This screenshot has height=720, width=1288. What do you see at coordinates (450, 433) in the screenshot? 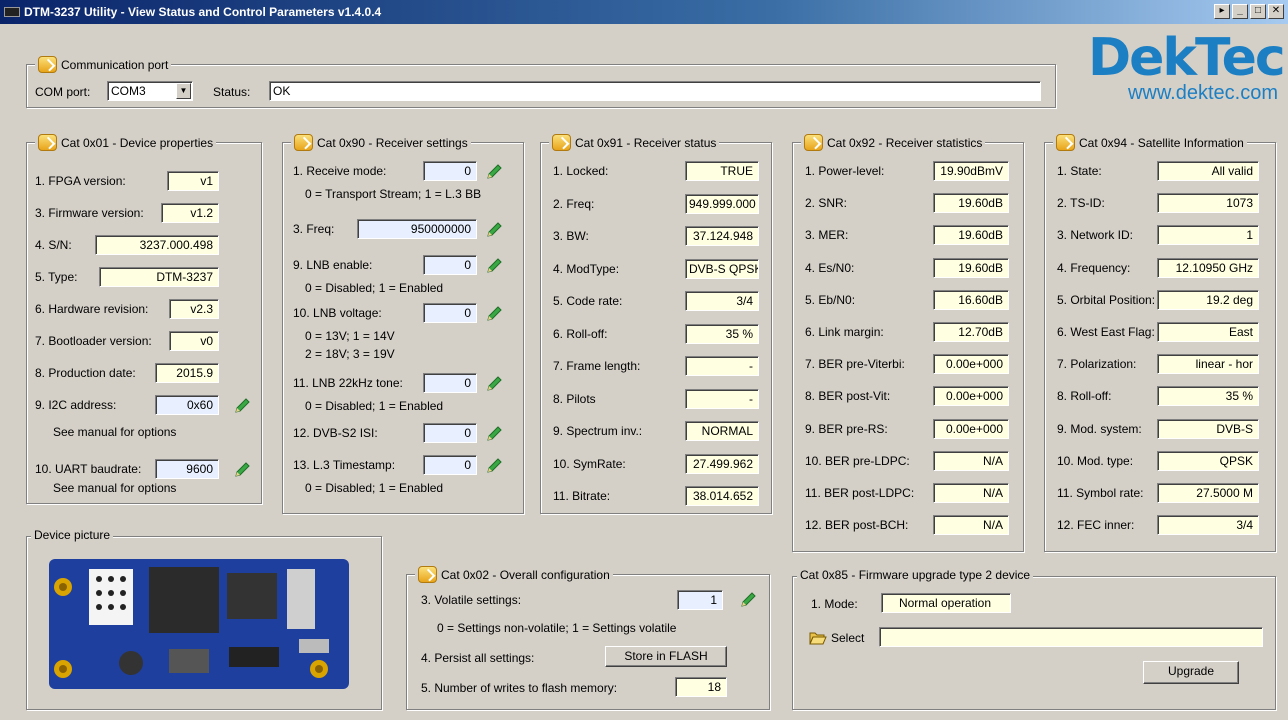
I see `cat90-dvb-s2-isi-input: 0` at bounding box center [450, 433].